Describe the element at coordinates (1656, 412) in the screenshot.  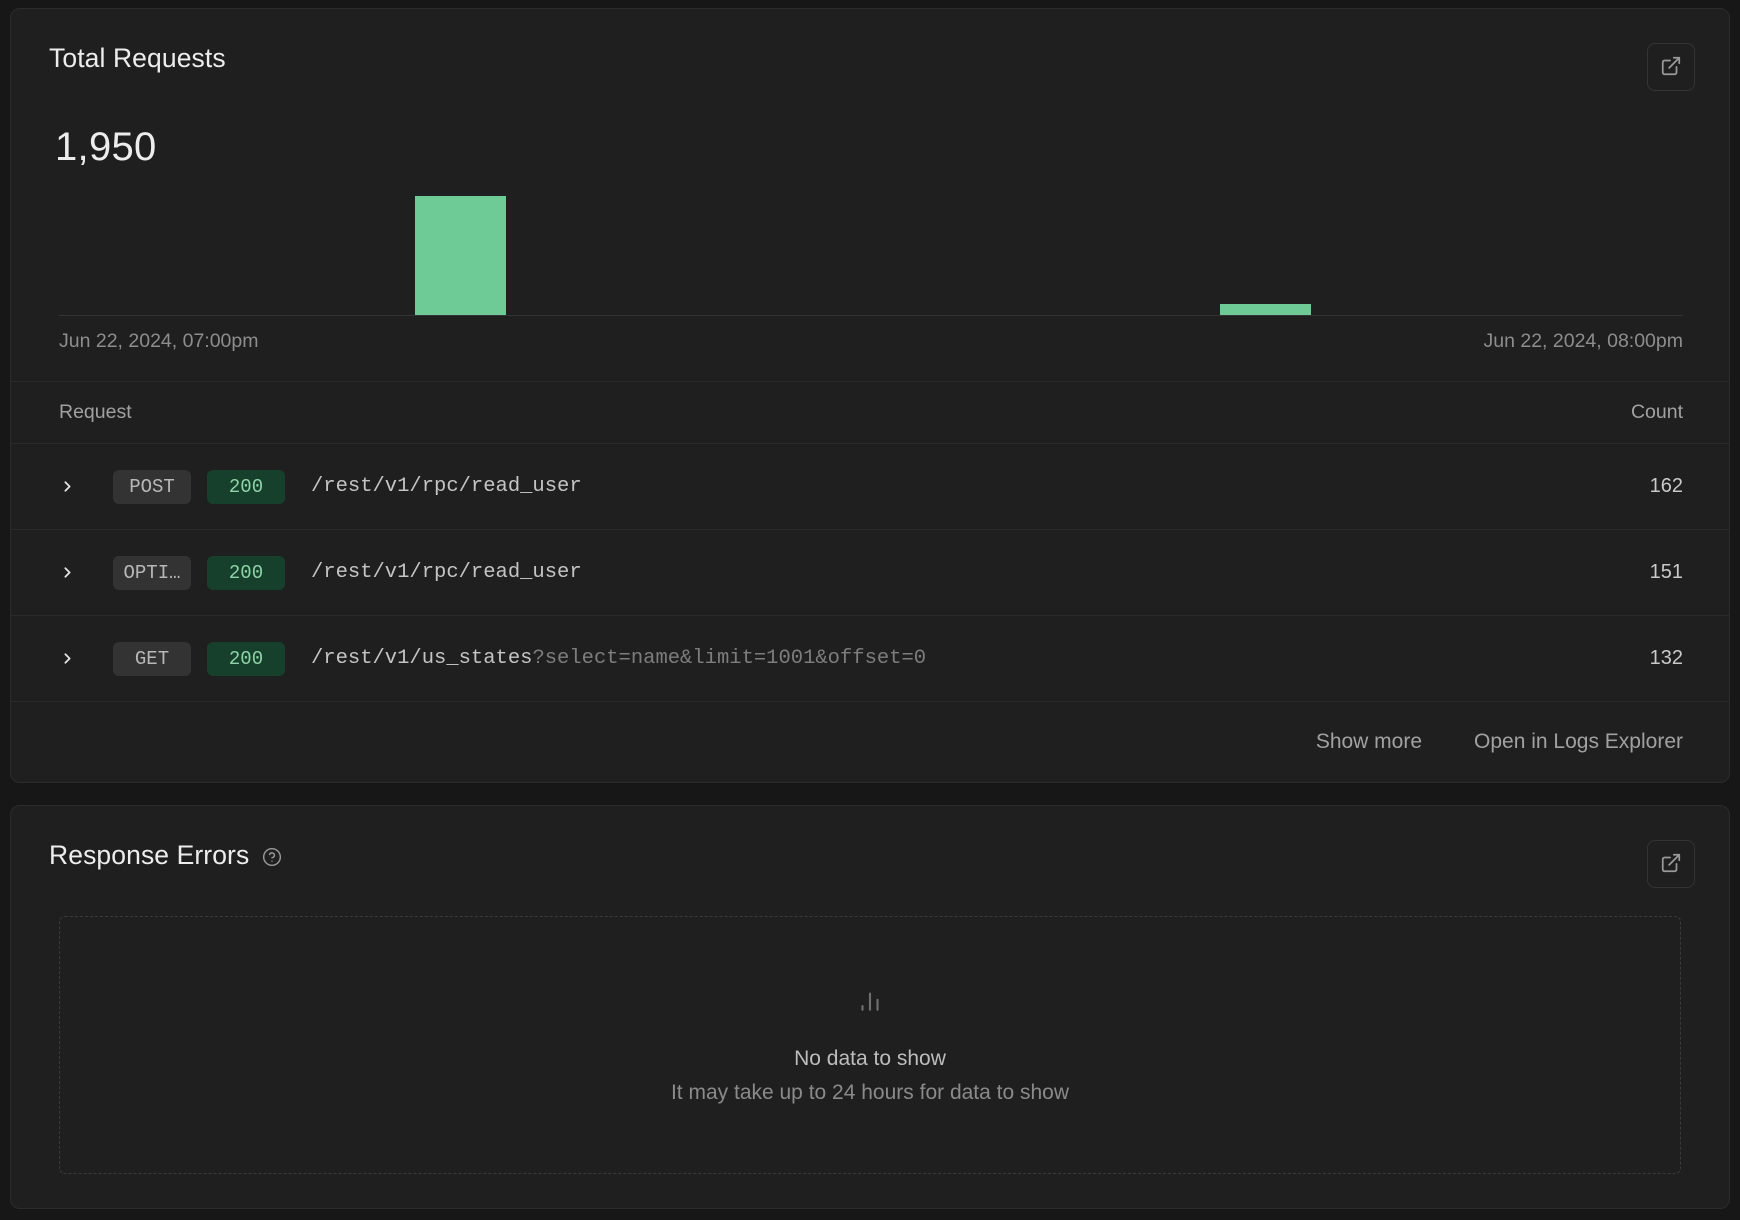
I see `column-header-count: Count` at that location.